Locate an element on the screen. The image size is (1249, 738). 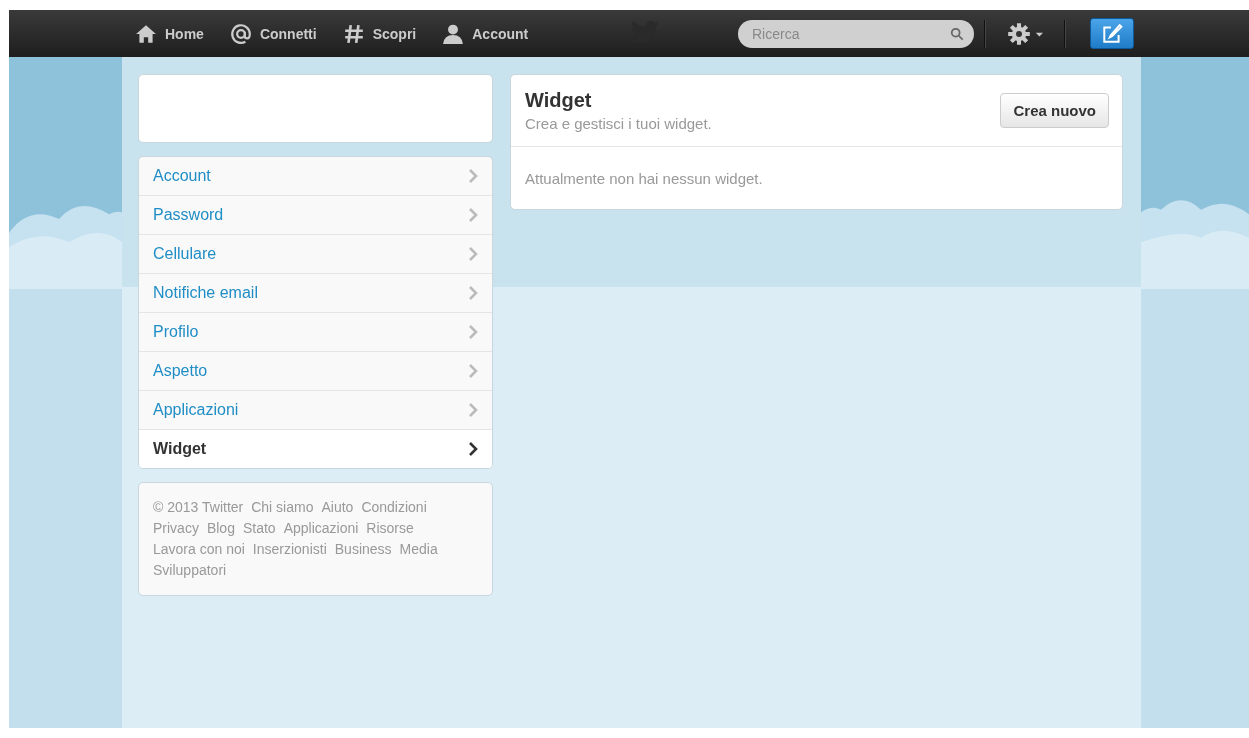
footer-link: Lavora con noi is located at coordinates (199, 549).